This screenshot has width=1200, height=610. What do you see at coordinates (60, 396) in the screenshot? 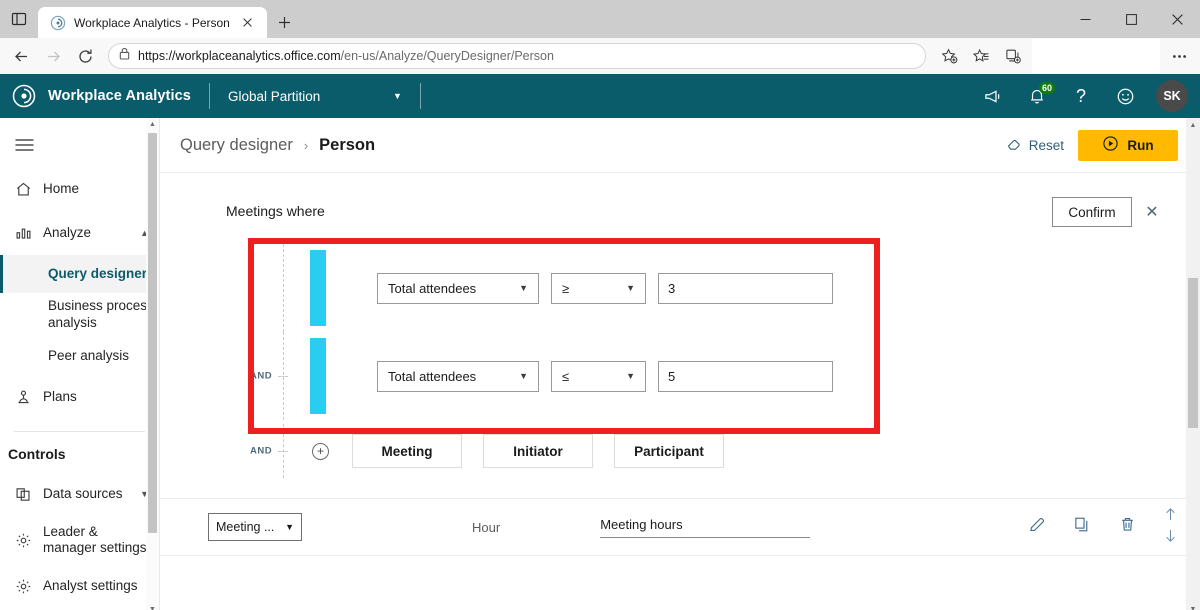
I see `sidebar-item-label: Plans` at bounding box center [60, 396].